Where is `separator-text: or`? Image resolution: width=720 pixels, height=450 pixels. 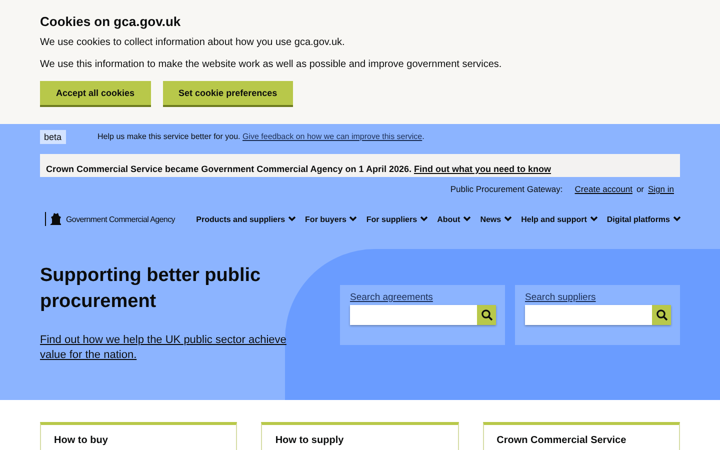 separator-text: or is located at coordinates (640, 190).